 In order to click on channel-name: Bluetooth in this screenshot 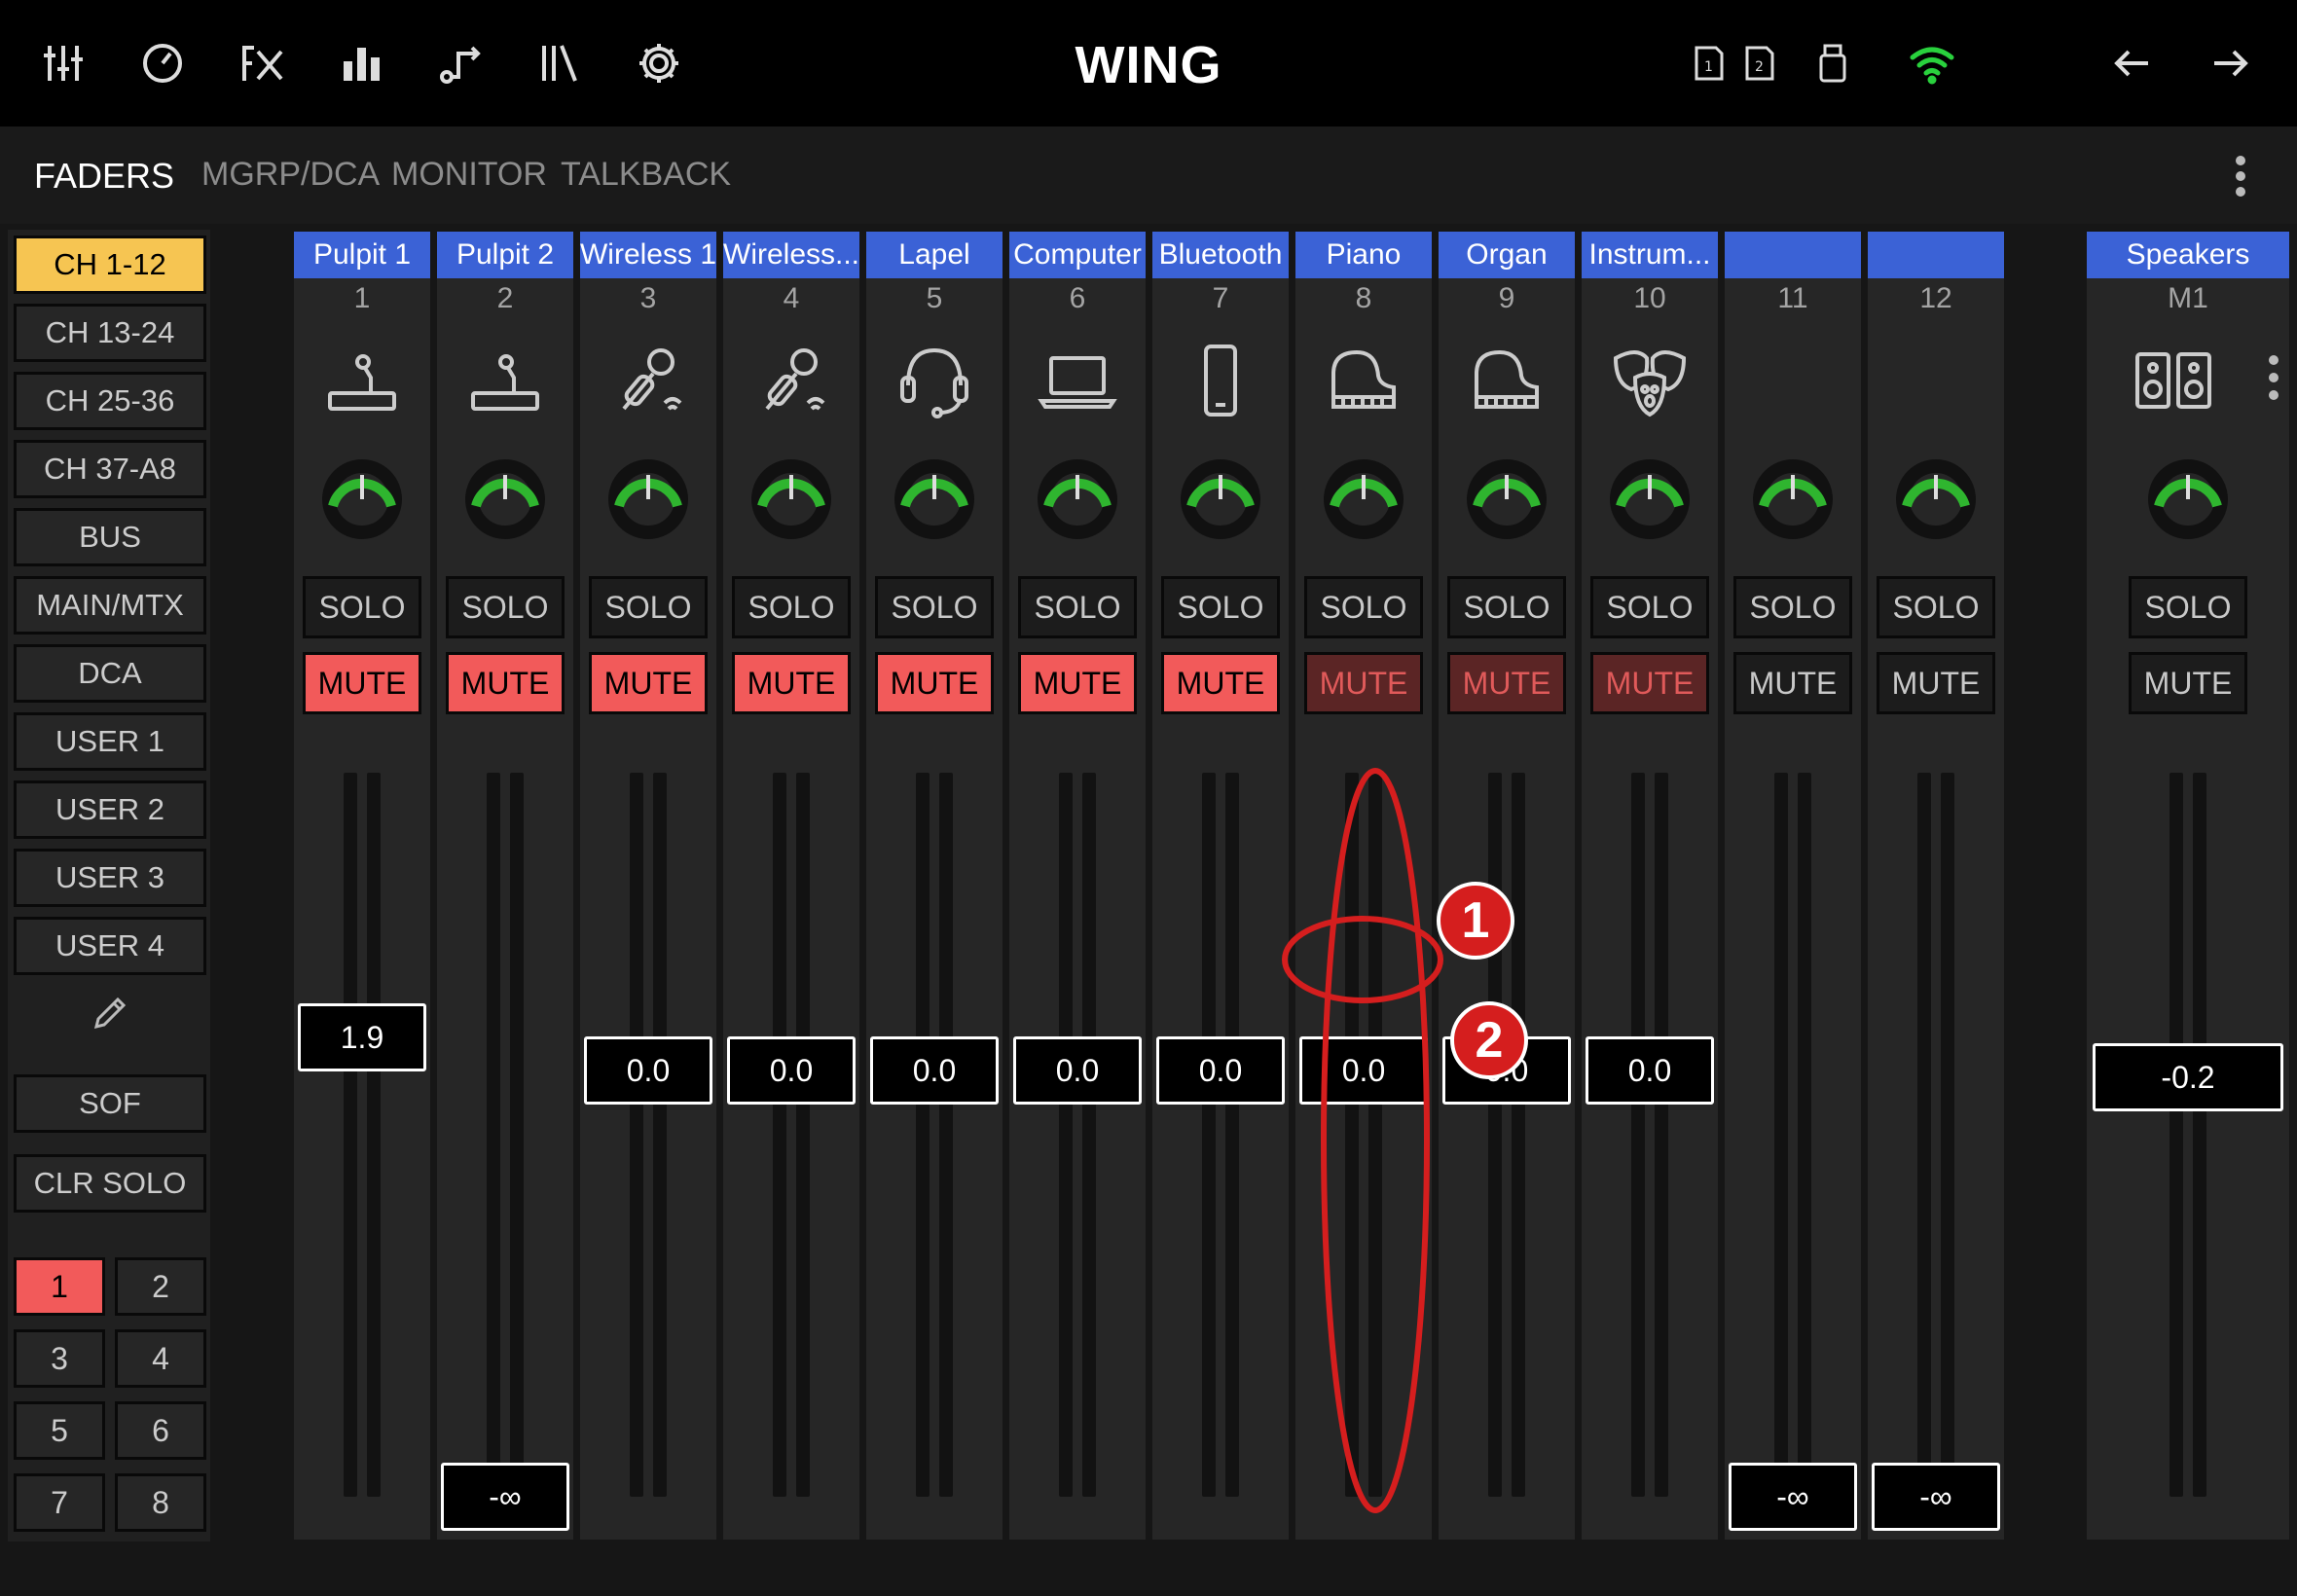, I will do `click(1220, 255)`.